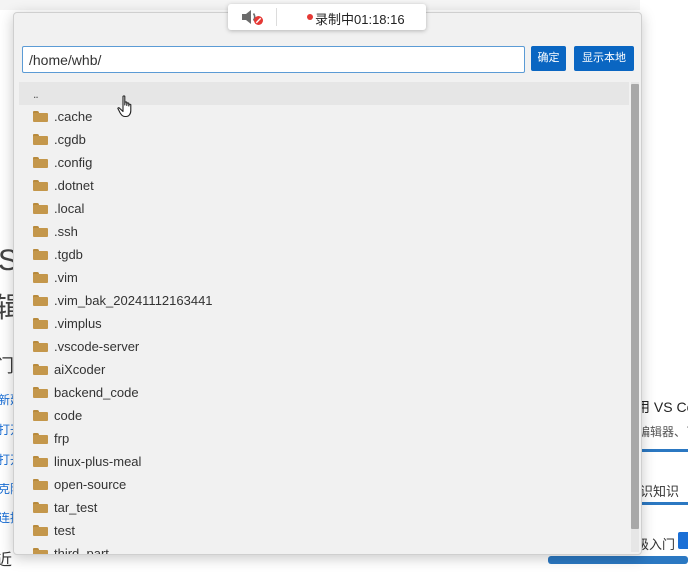 Image resolution: width=688 pixels, height=578 pixels. I want to click on folder-name: .cgdb, so click(70, 139).